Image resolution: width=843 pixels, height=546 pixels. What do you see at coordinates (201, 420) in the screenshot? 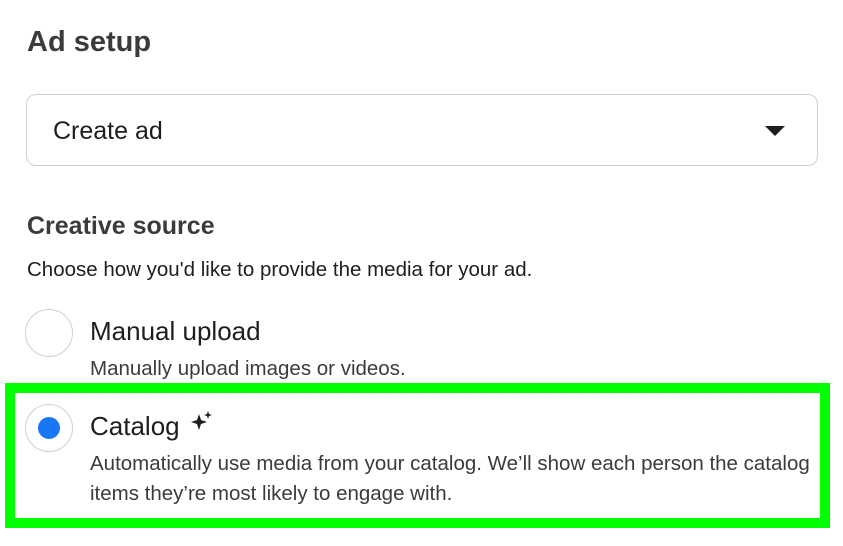
I see `sparkle-icon` at bounding box center [201, 420].